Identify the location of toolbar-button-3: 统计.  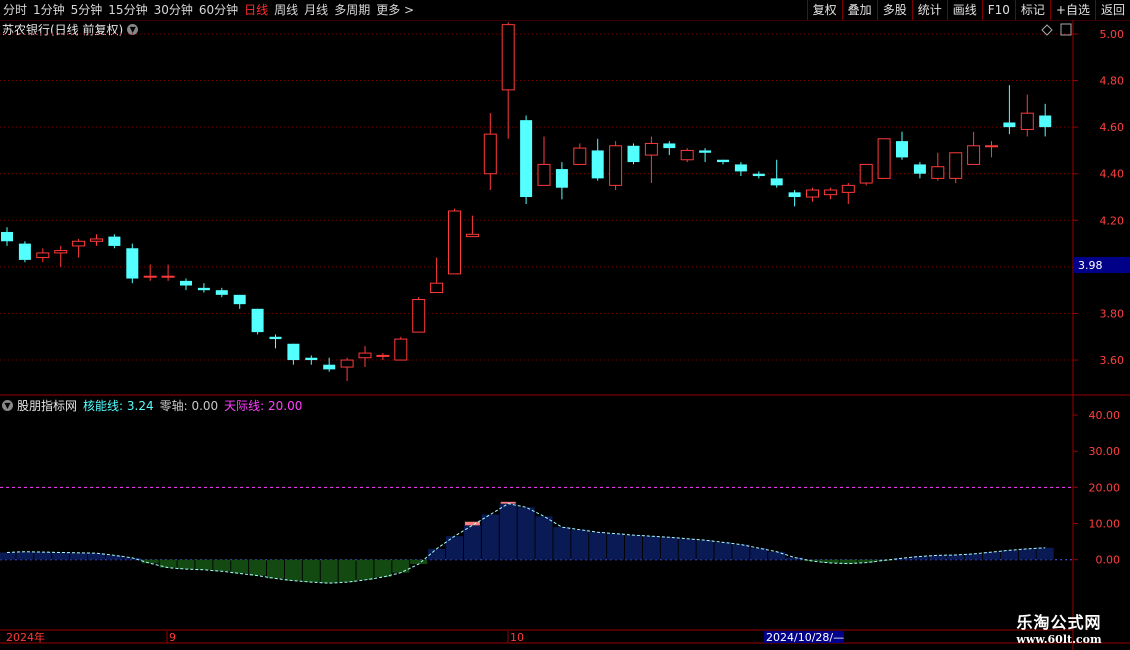
(929, 10).